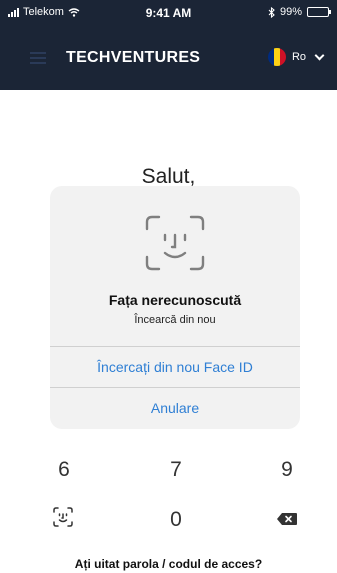  I want to click on keypad-key-6: 6, so click(64, 470).